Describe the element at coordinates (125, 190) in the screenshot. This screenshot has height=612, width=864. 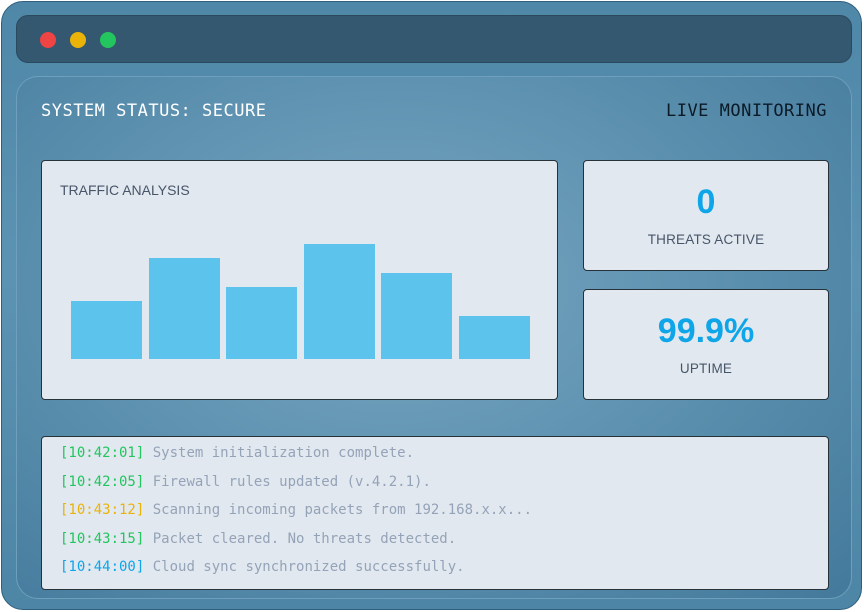
I see `traffic-analysis-title: TRAFFIC ANALYSIS` at that location.